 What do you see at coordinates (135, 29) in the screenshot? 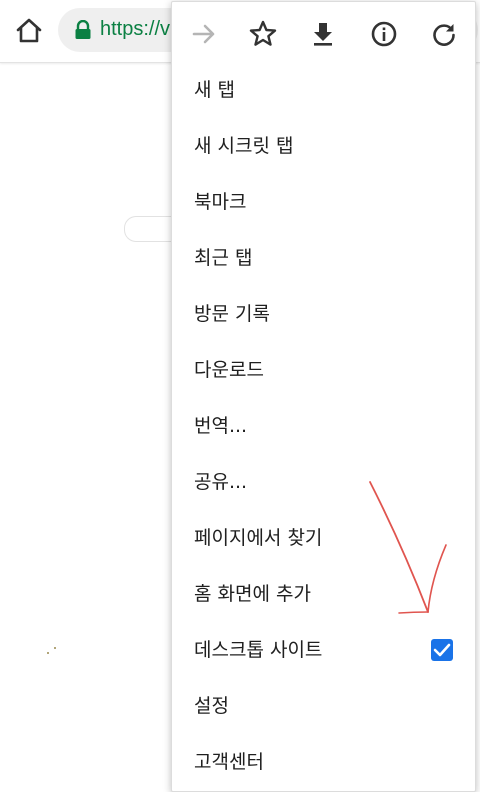
I see `url-text: https://v` at bounding box center [135, 29].